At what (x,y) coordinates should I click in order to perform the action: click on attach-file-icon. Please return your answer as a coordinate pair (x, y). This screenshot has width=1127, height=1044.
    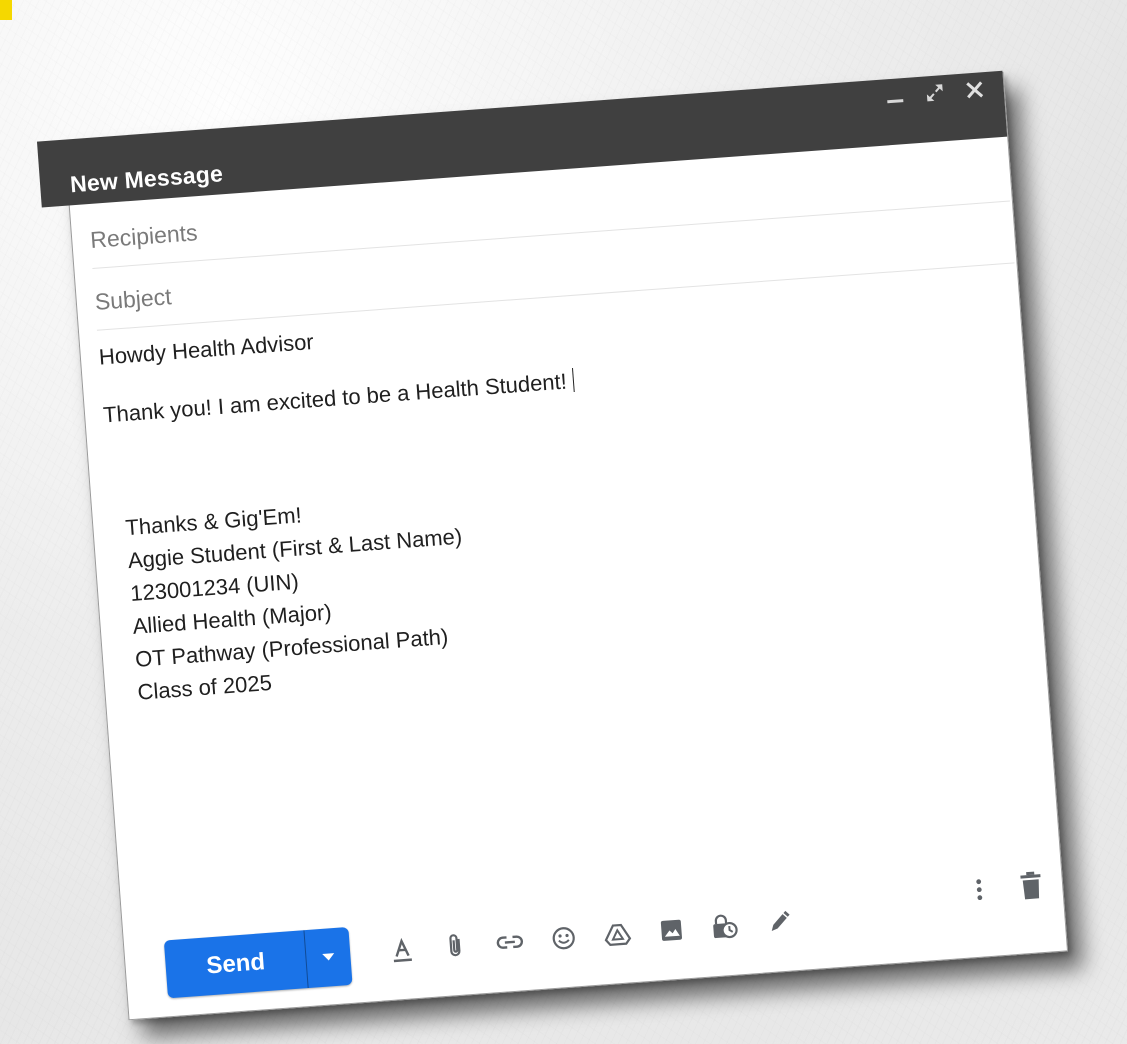
    Looking at the image, I should click on (456, 946).